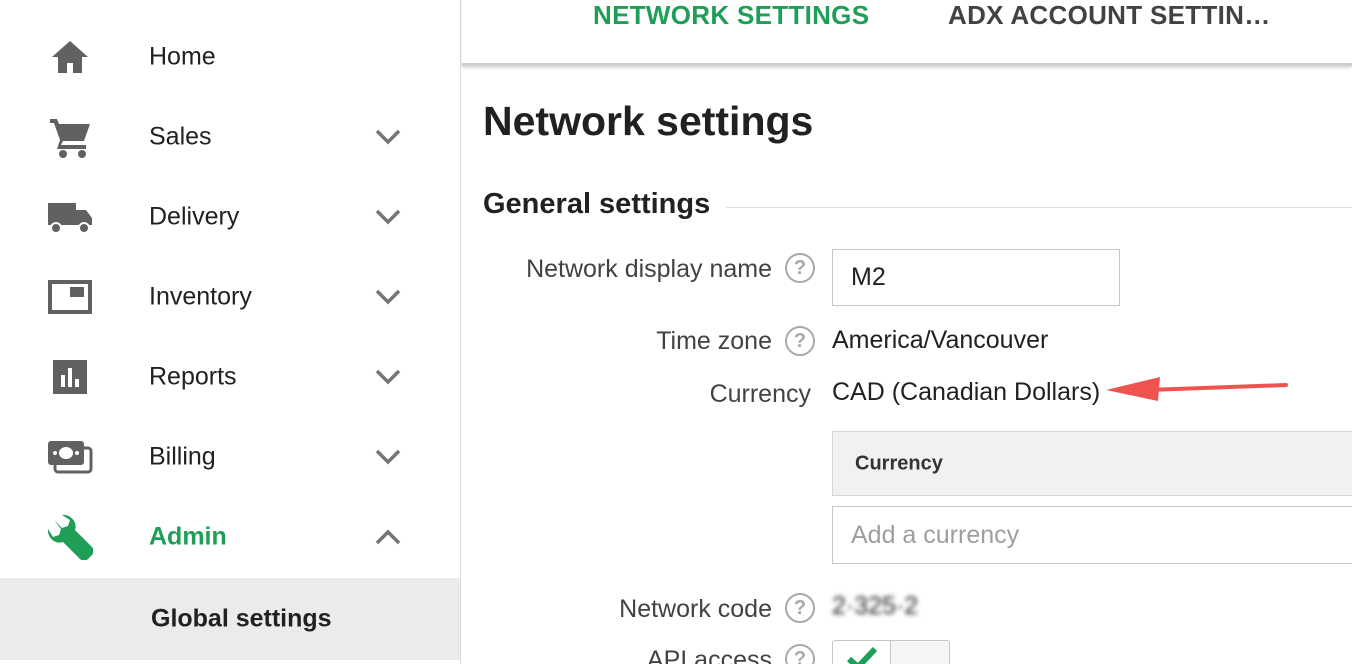  What do you see at coordinates (194, 216) in the screenshot?
I see `sidebar-item-label: Delivery` at bounding box center [194, 216].